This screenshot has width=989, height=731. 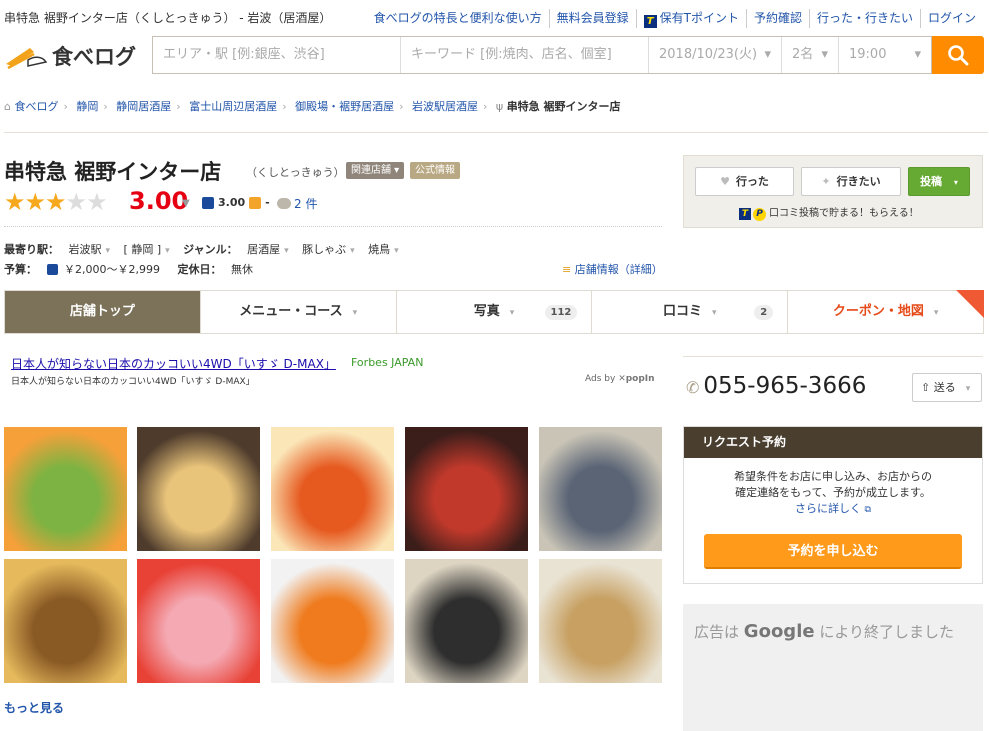 I want to click on tab-photos: 写真 ▾ 112, so click(x=493, y=312).